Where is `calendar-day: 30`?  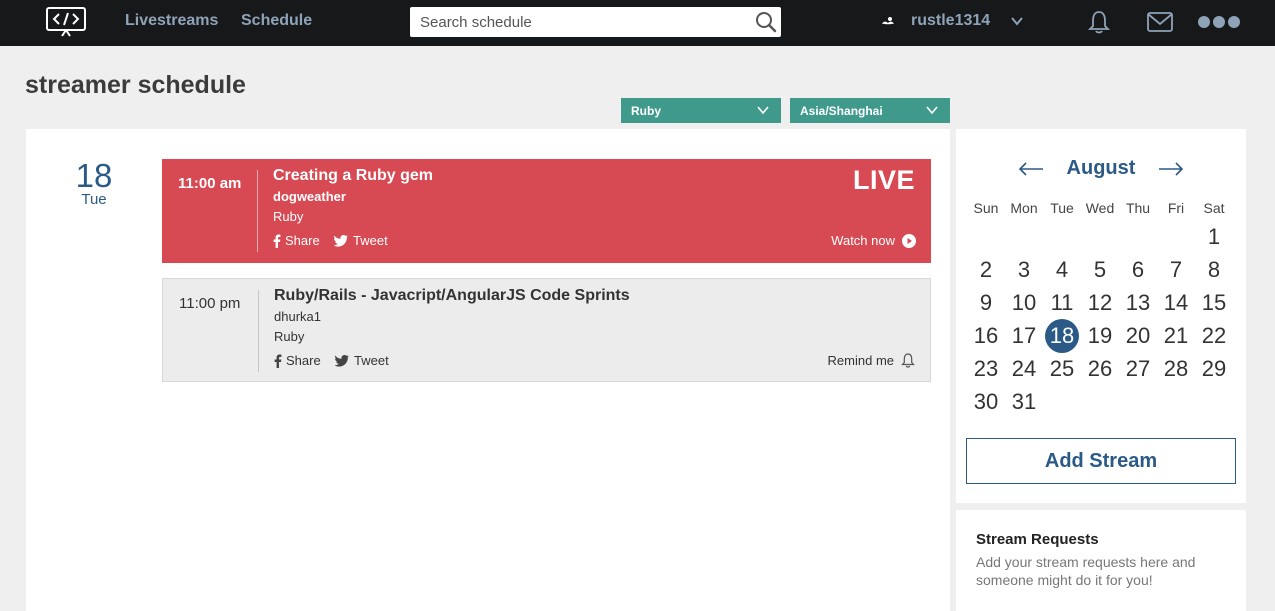 calendar-day: 30 is located at coordinates (986, 401).